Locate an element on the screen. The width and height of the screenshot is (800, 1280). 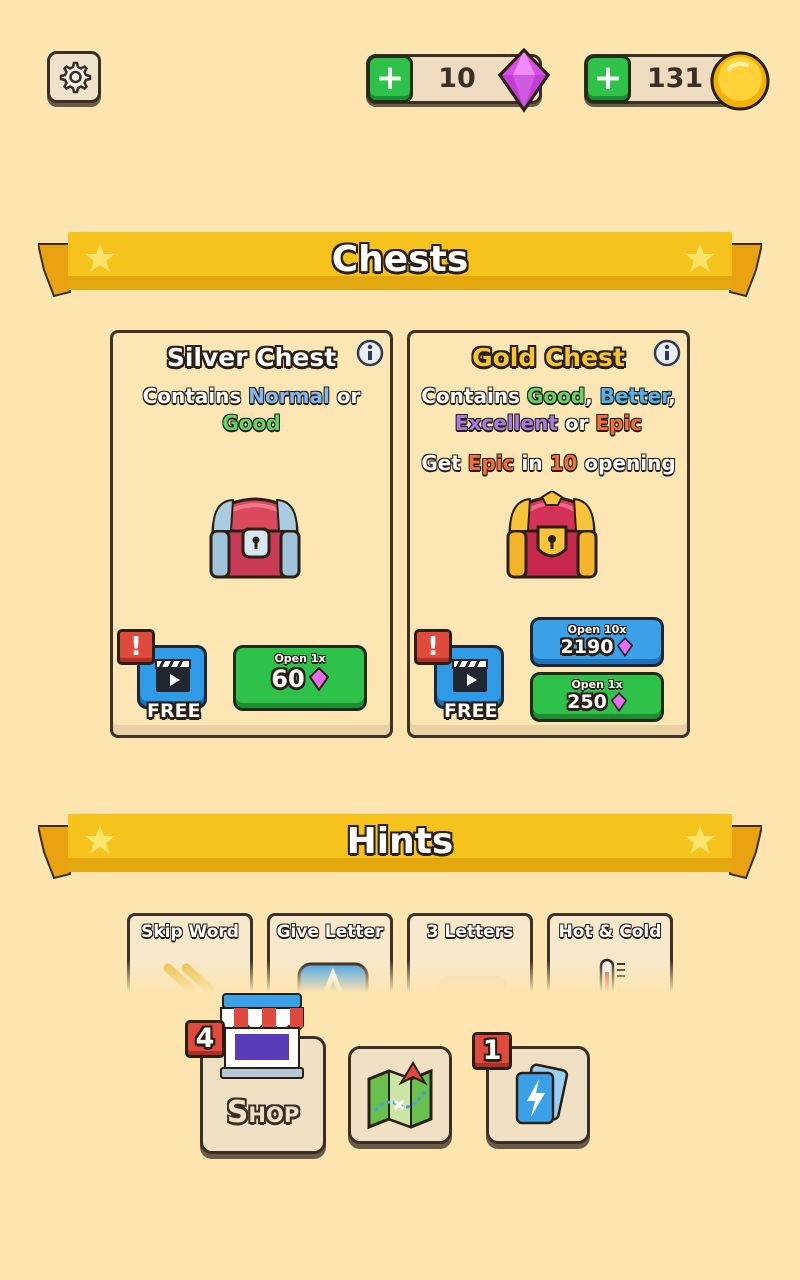
gold-chest-title: Gold Chest is located at coordinates (548, 357).